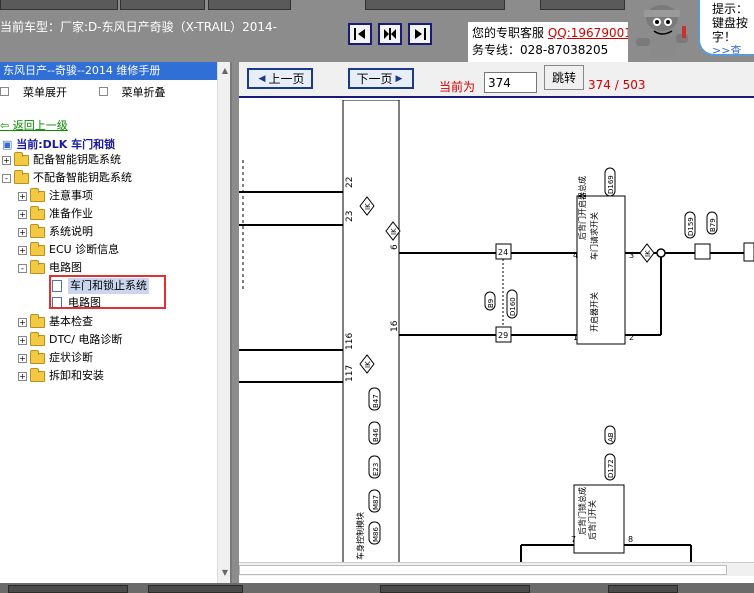 The width and height of the screenshot is (754, 593). I want to click on horizontal-scrollbar, so click(496, 569).